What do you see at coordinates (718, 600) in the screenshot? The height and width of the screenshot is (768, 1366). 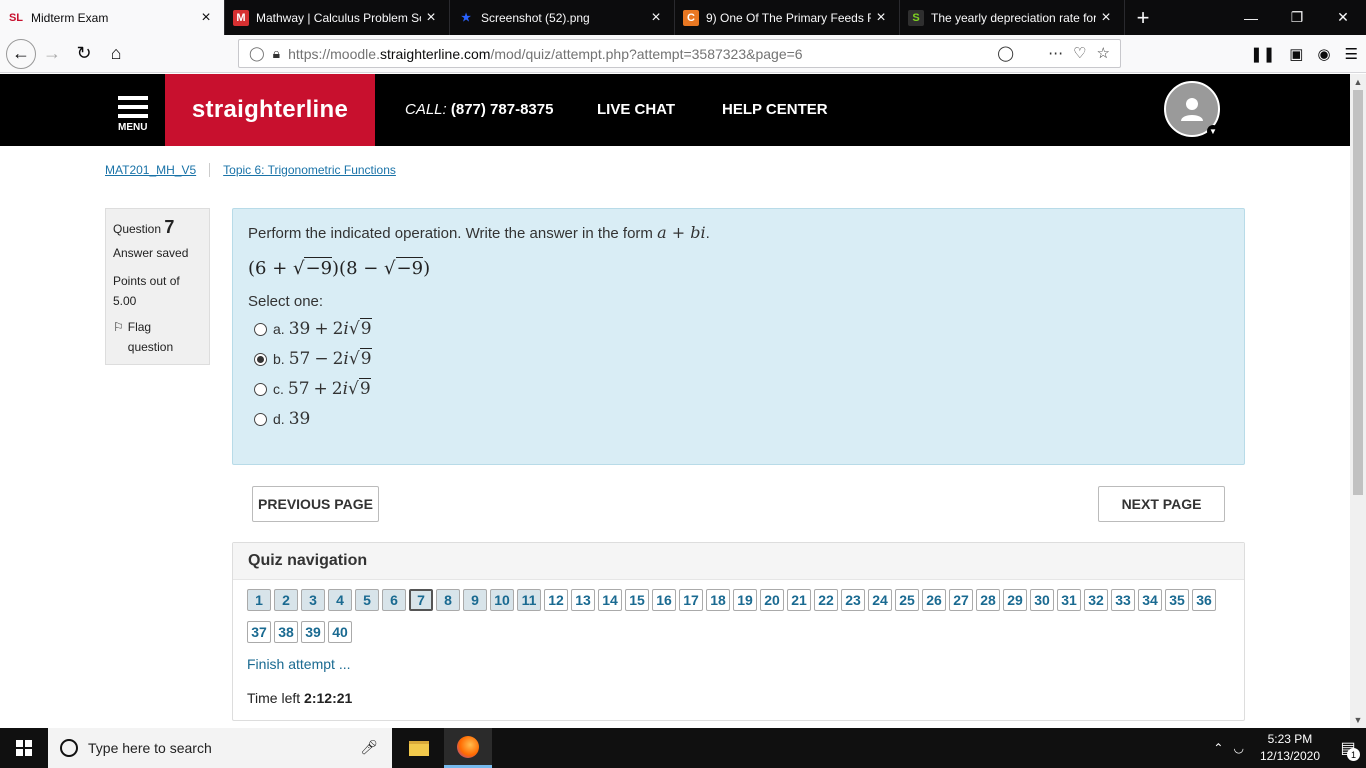 I see `quiz-nav-question-18: 18` at bounding box center [718, 600].